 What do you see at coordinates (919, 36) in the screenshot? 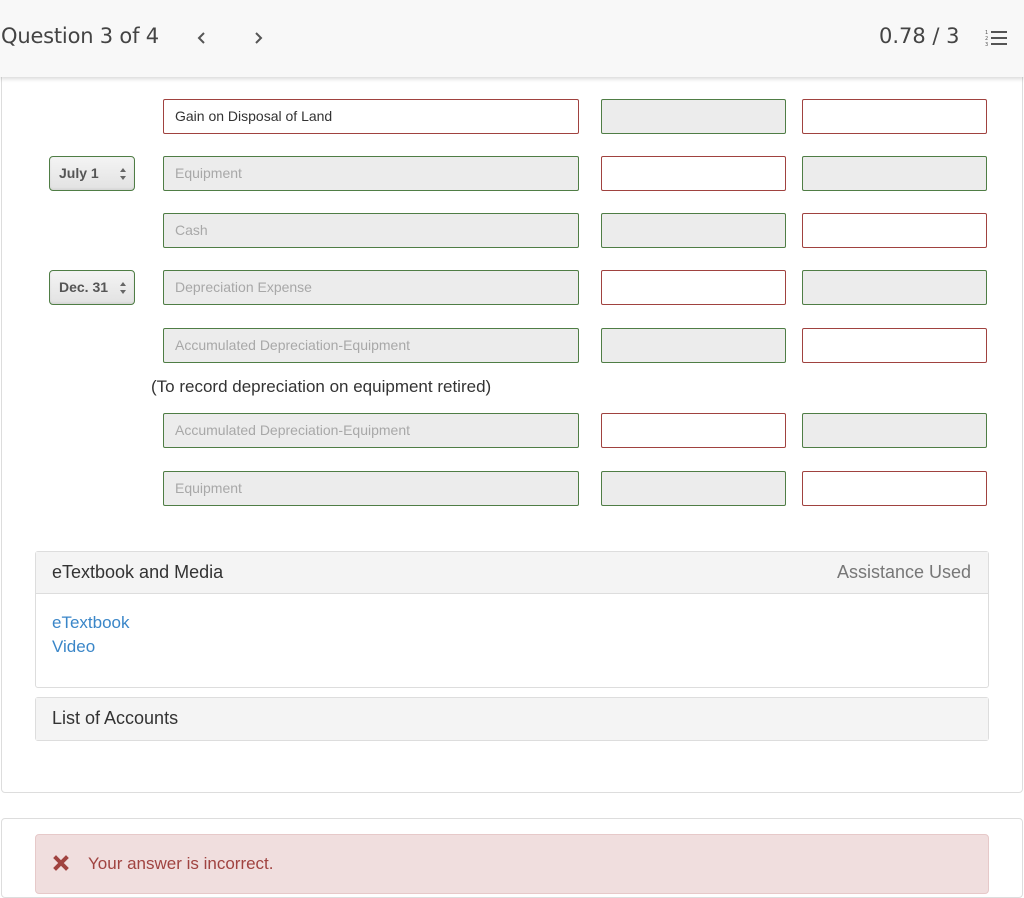
I see `score-display: 0.78 / 3` at bounding box center [919, 36].